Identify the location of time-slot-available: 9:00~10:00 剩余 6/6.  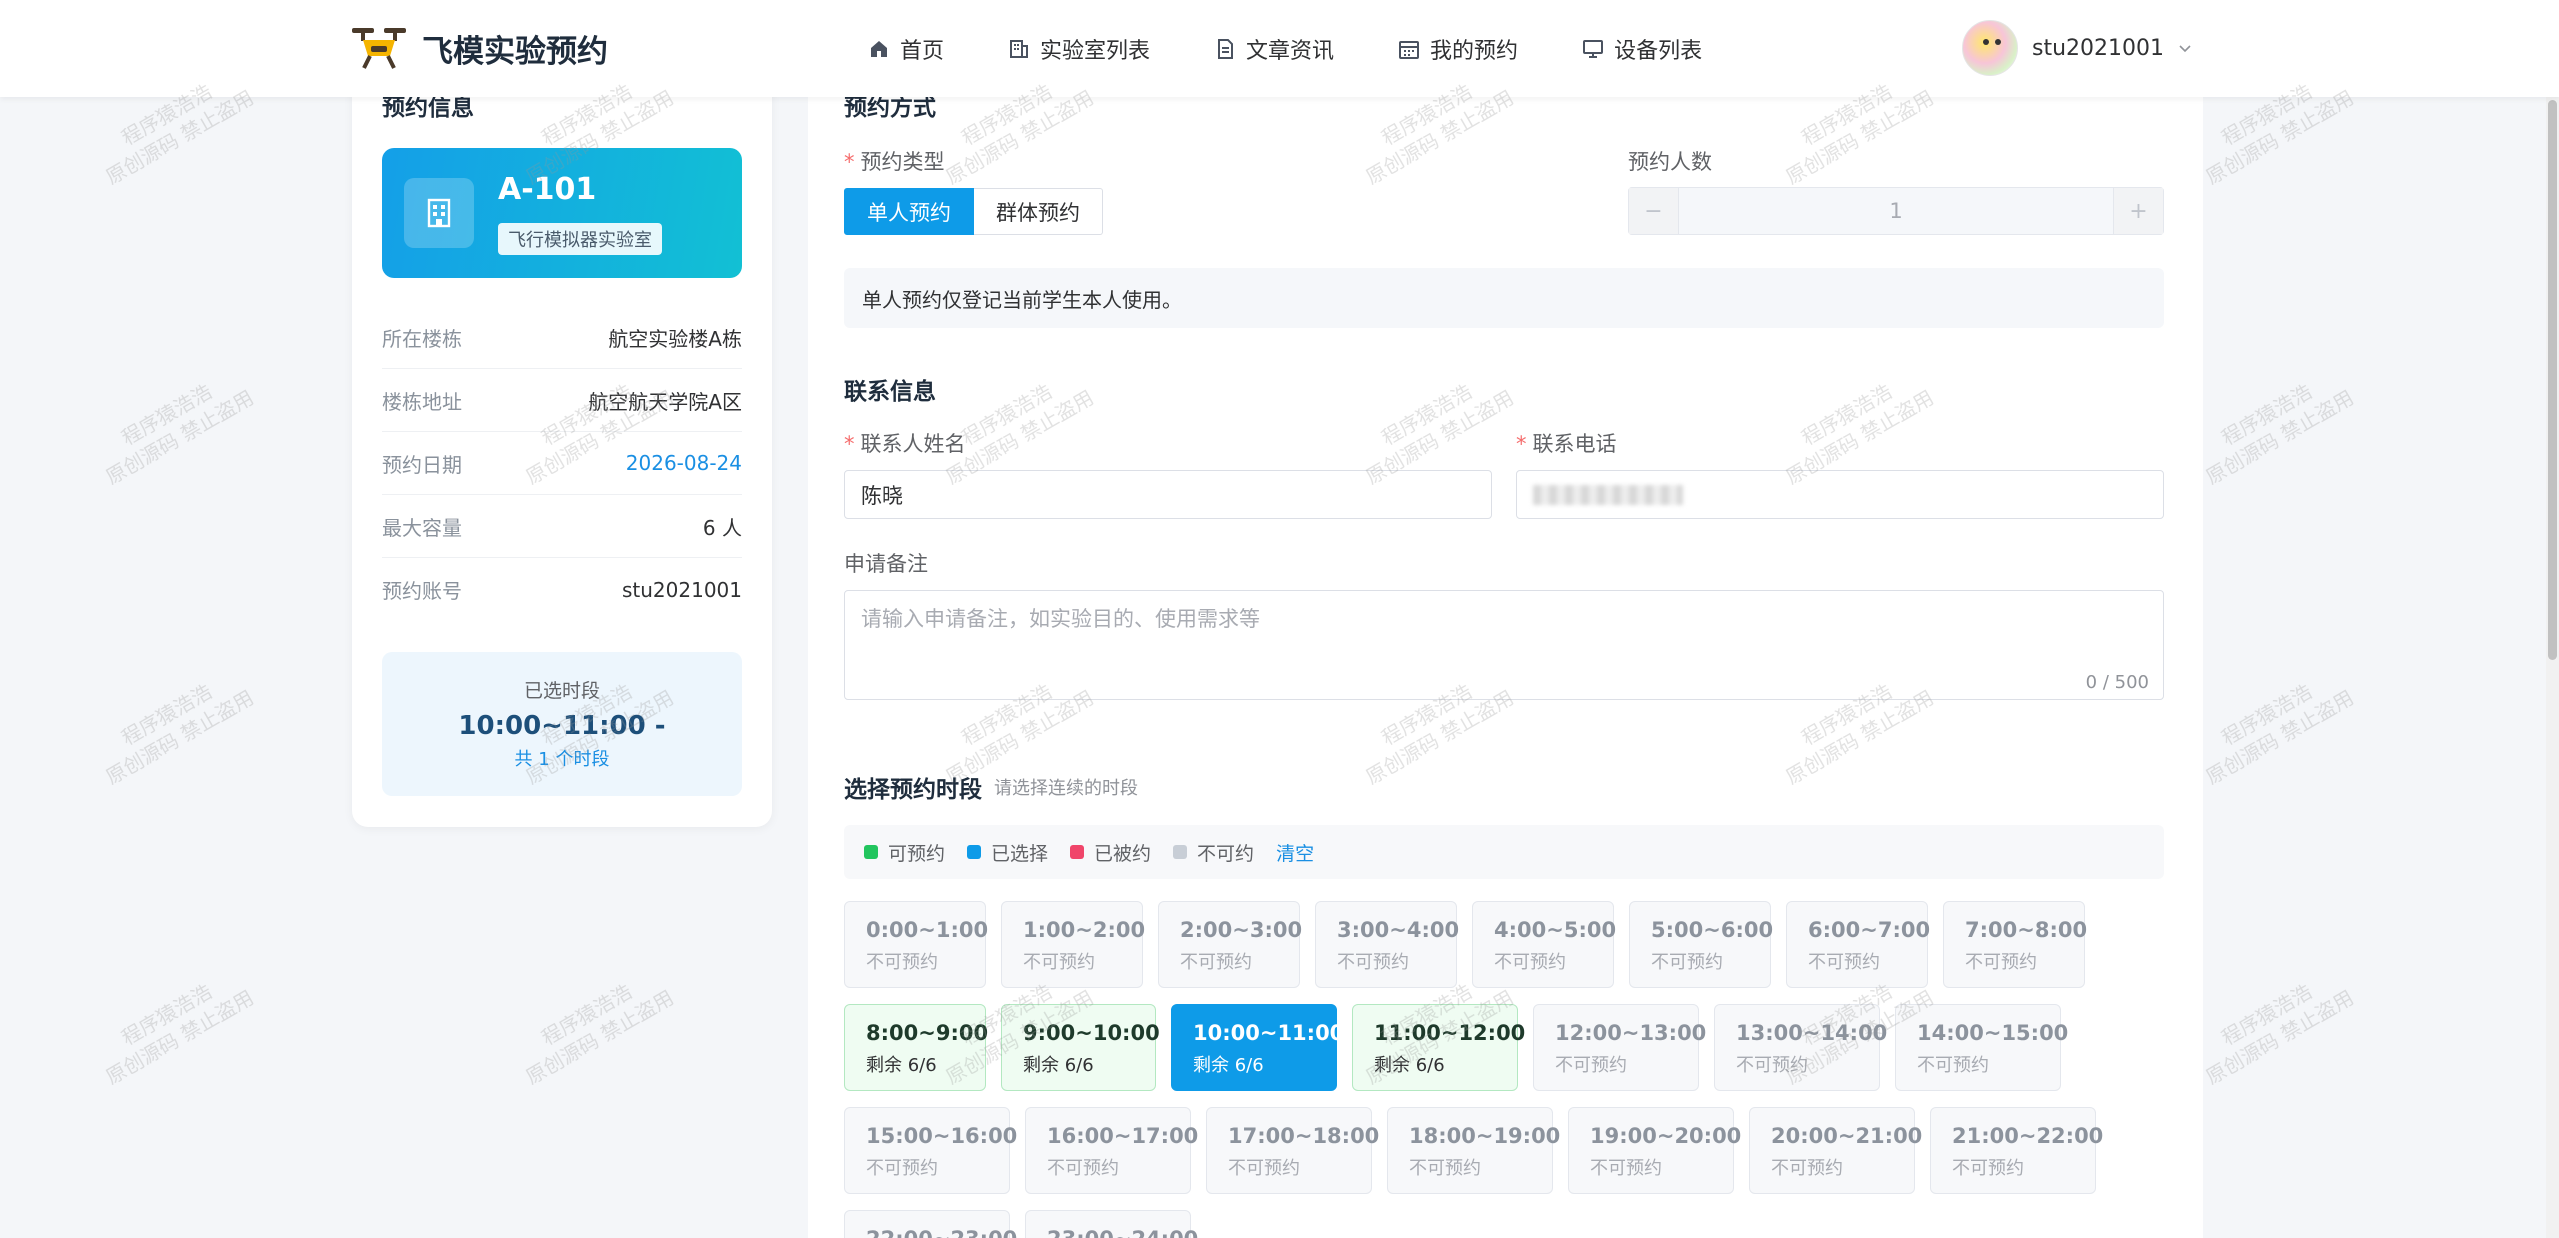
(1080, 1047).